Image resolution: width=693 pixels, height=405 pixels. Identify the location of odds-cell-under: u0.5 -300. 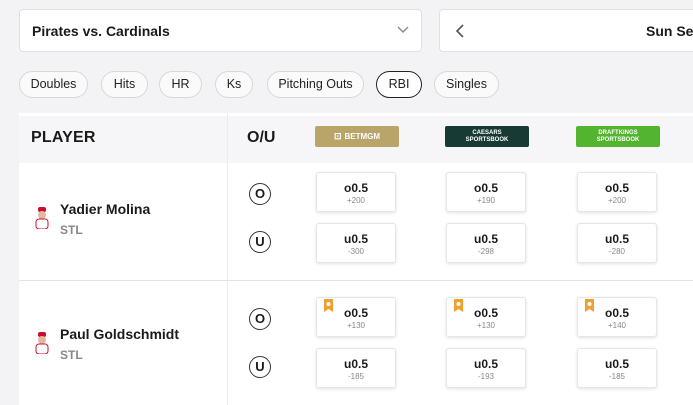
(356, 243).